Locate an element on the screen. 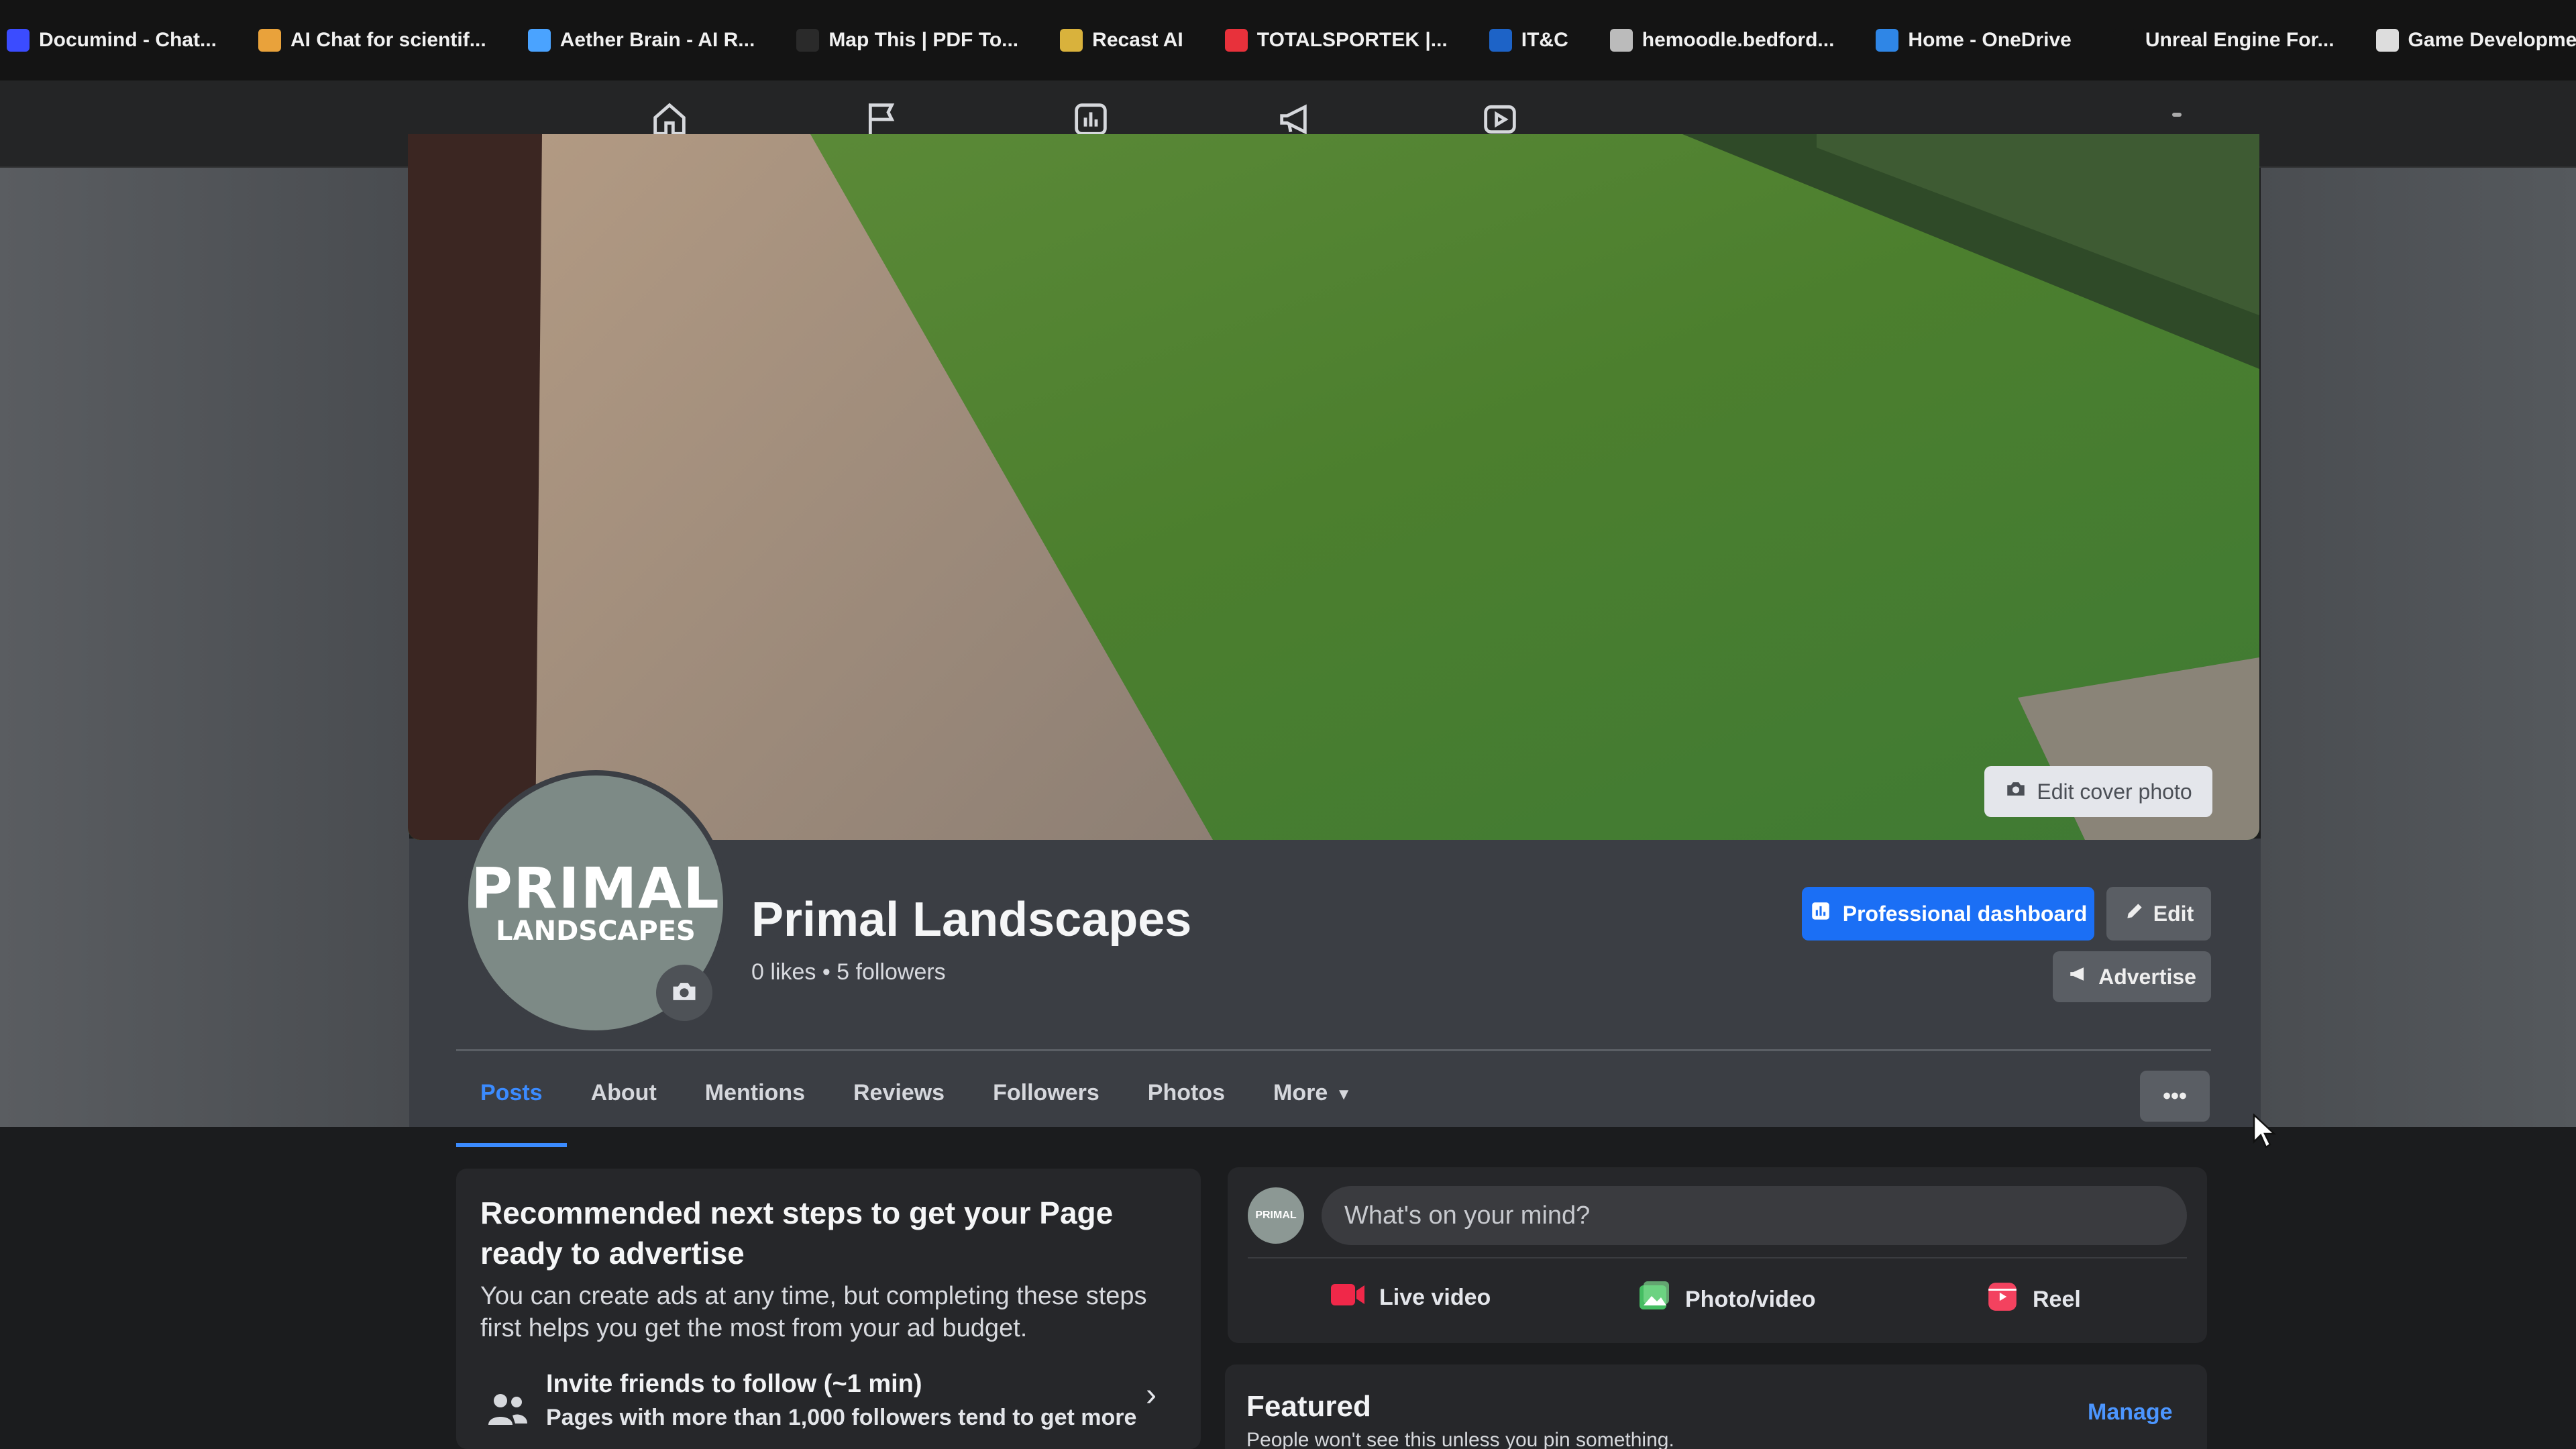  invite-friends-title: Invite friends to follow (~1 min) is located at coordinates (734, 1384).